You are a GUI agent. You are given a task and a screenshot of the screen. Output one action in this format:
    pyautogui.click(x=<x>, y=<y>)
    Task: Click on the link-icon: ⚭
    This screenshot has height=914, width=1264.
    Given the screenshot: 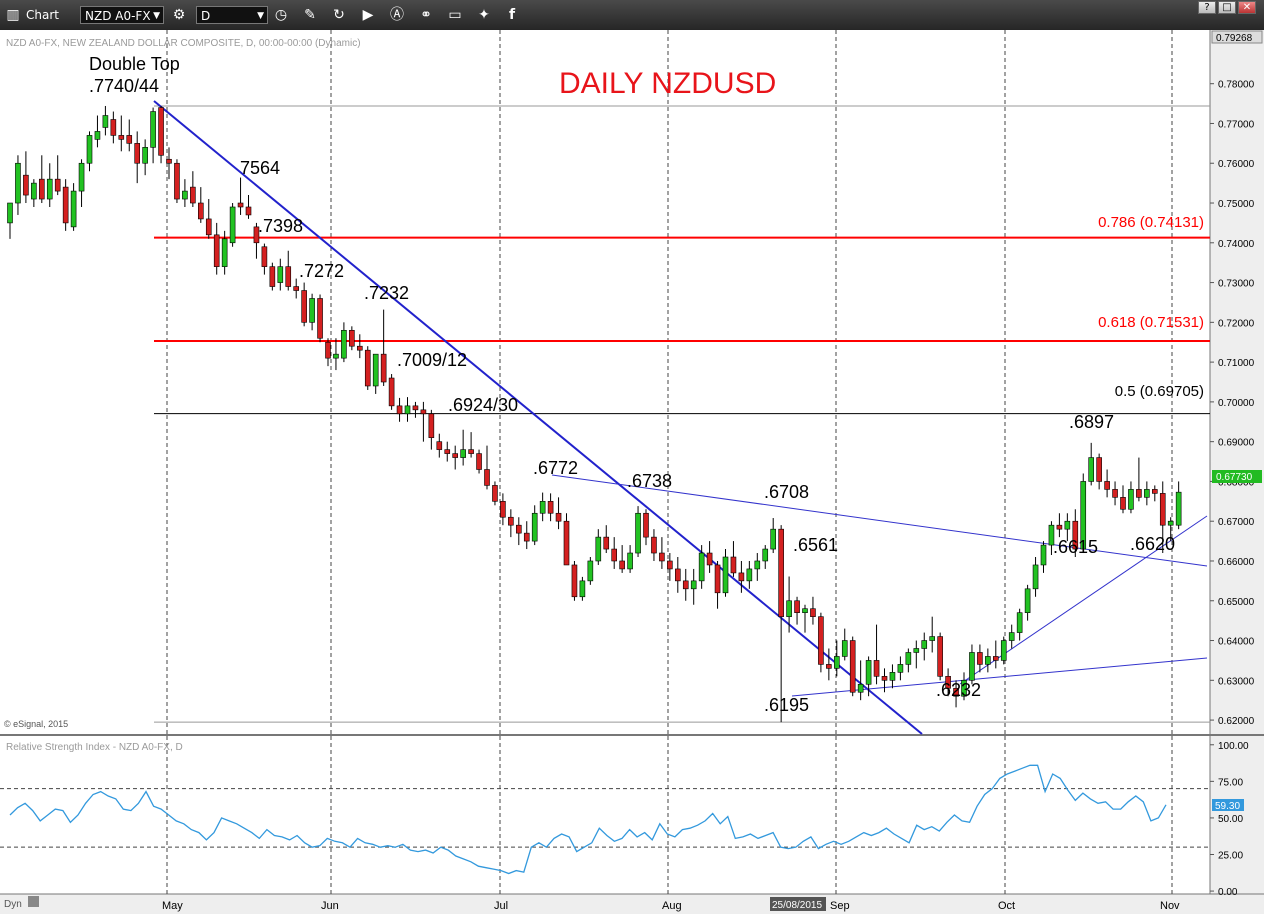 What is the action you would take?
    pyautogui.click(x=426, y=15)
    